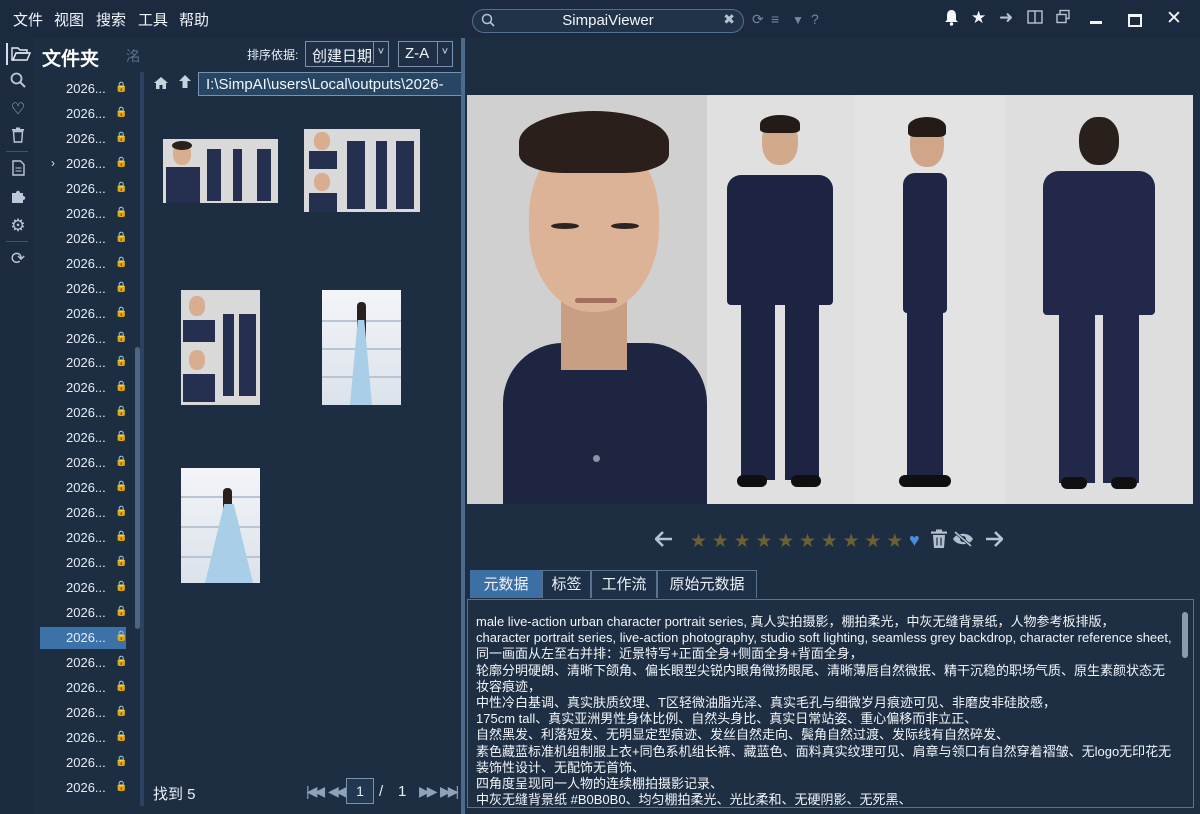 The image size is (1200, 814). What do you see at coordinates (624, 584) in the screenshot?
I see `tab-workflow: 工作流` at bounding box center [624, 584].